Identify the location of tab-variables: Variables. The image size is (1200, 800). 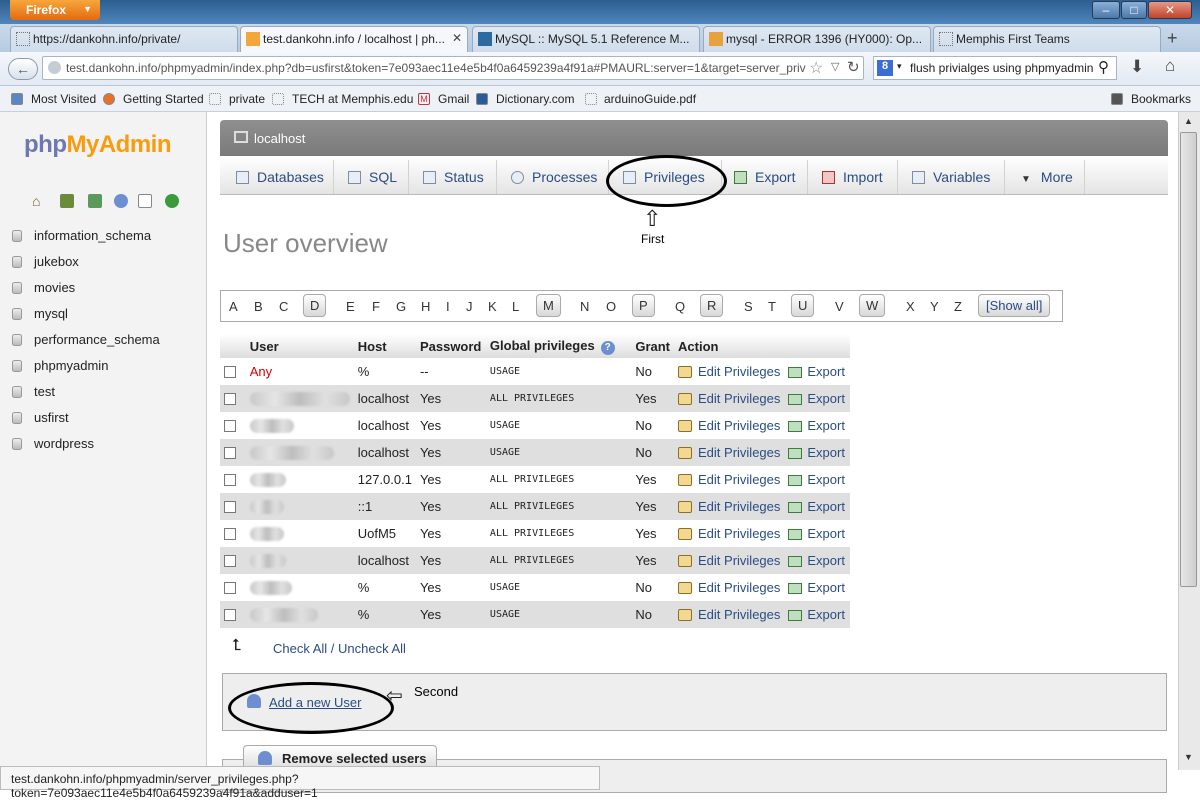
(951, 177).